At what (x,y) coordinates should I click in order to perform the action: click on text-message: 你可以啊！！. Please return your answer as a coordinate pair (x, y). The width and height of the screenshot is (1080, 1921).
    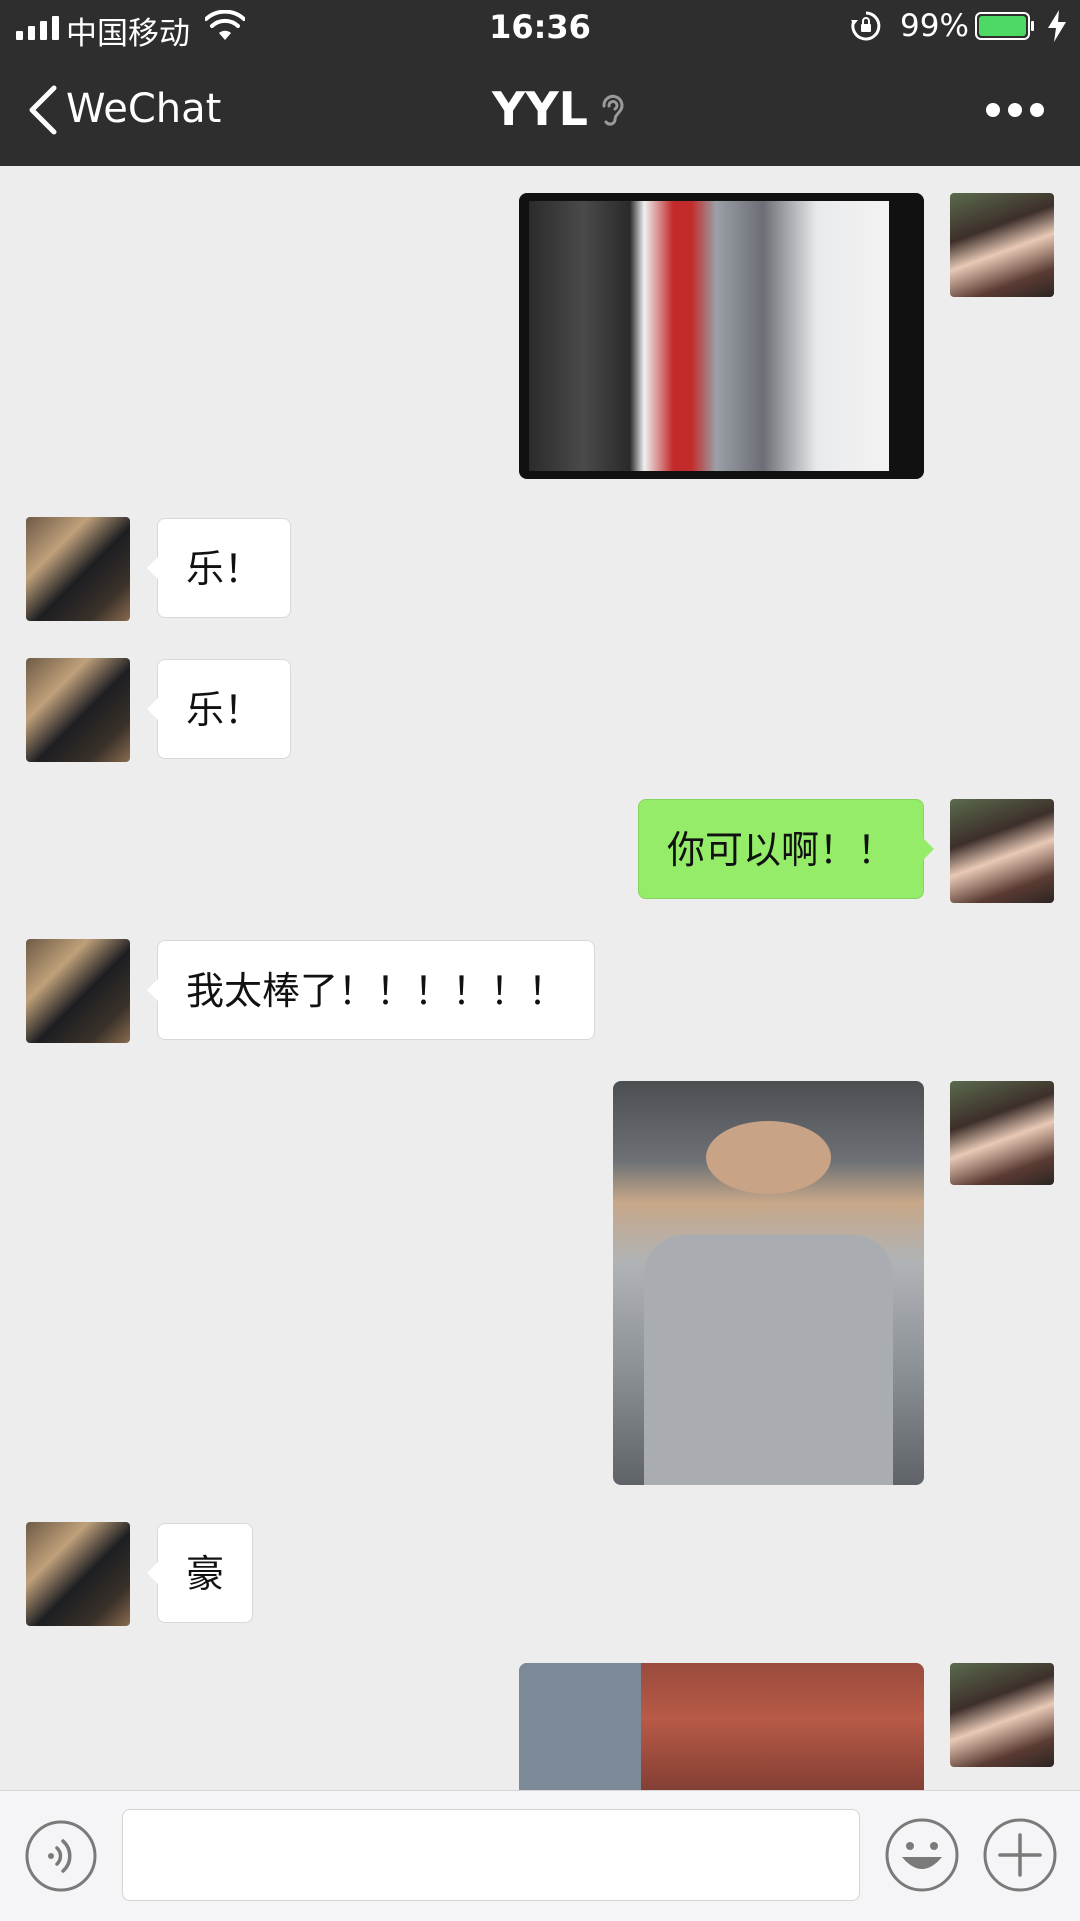
    Looking at the image, I should click on (786, 849).